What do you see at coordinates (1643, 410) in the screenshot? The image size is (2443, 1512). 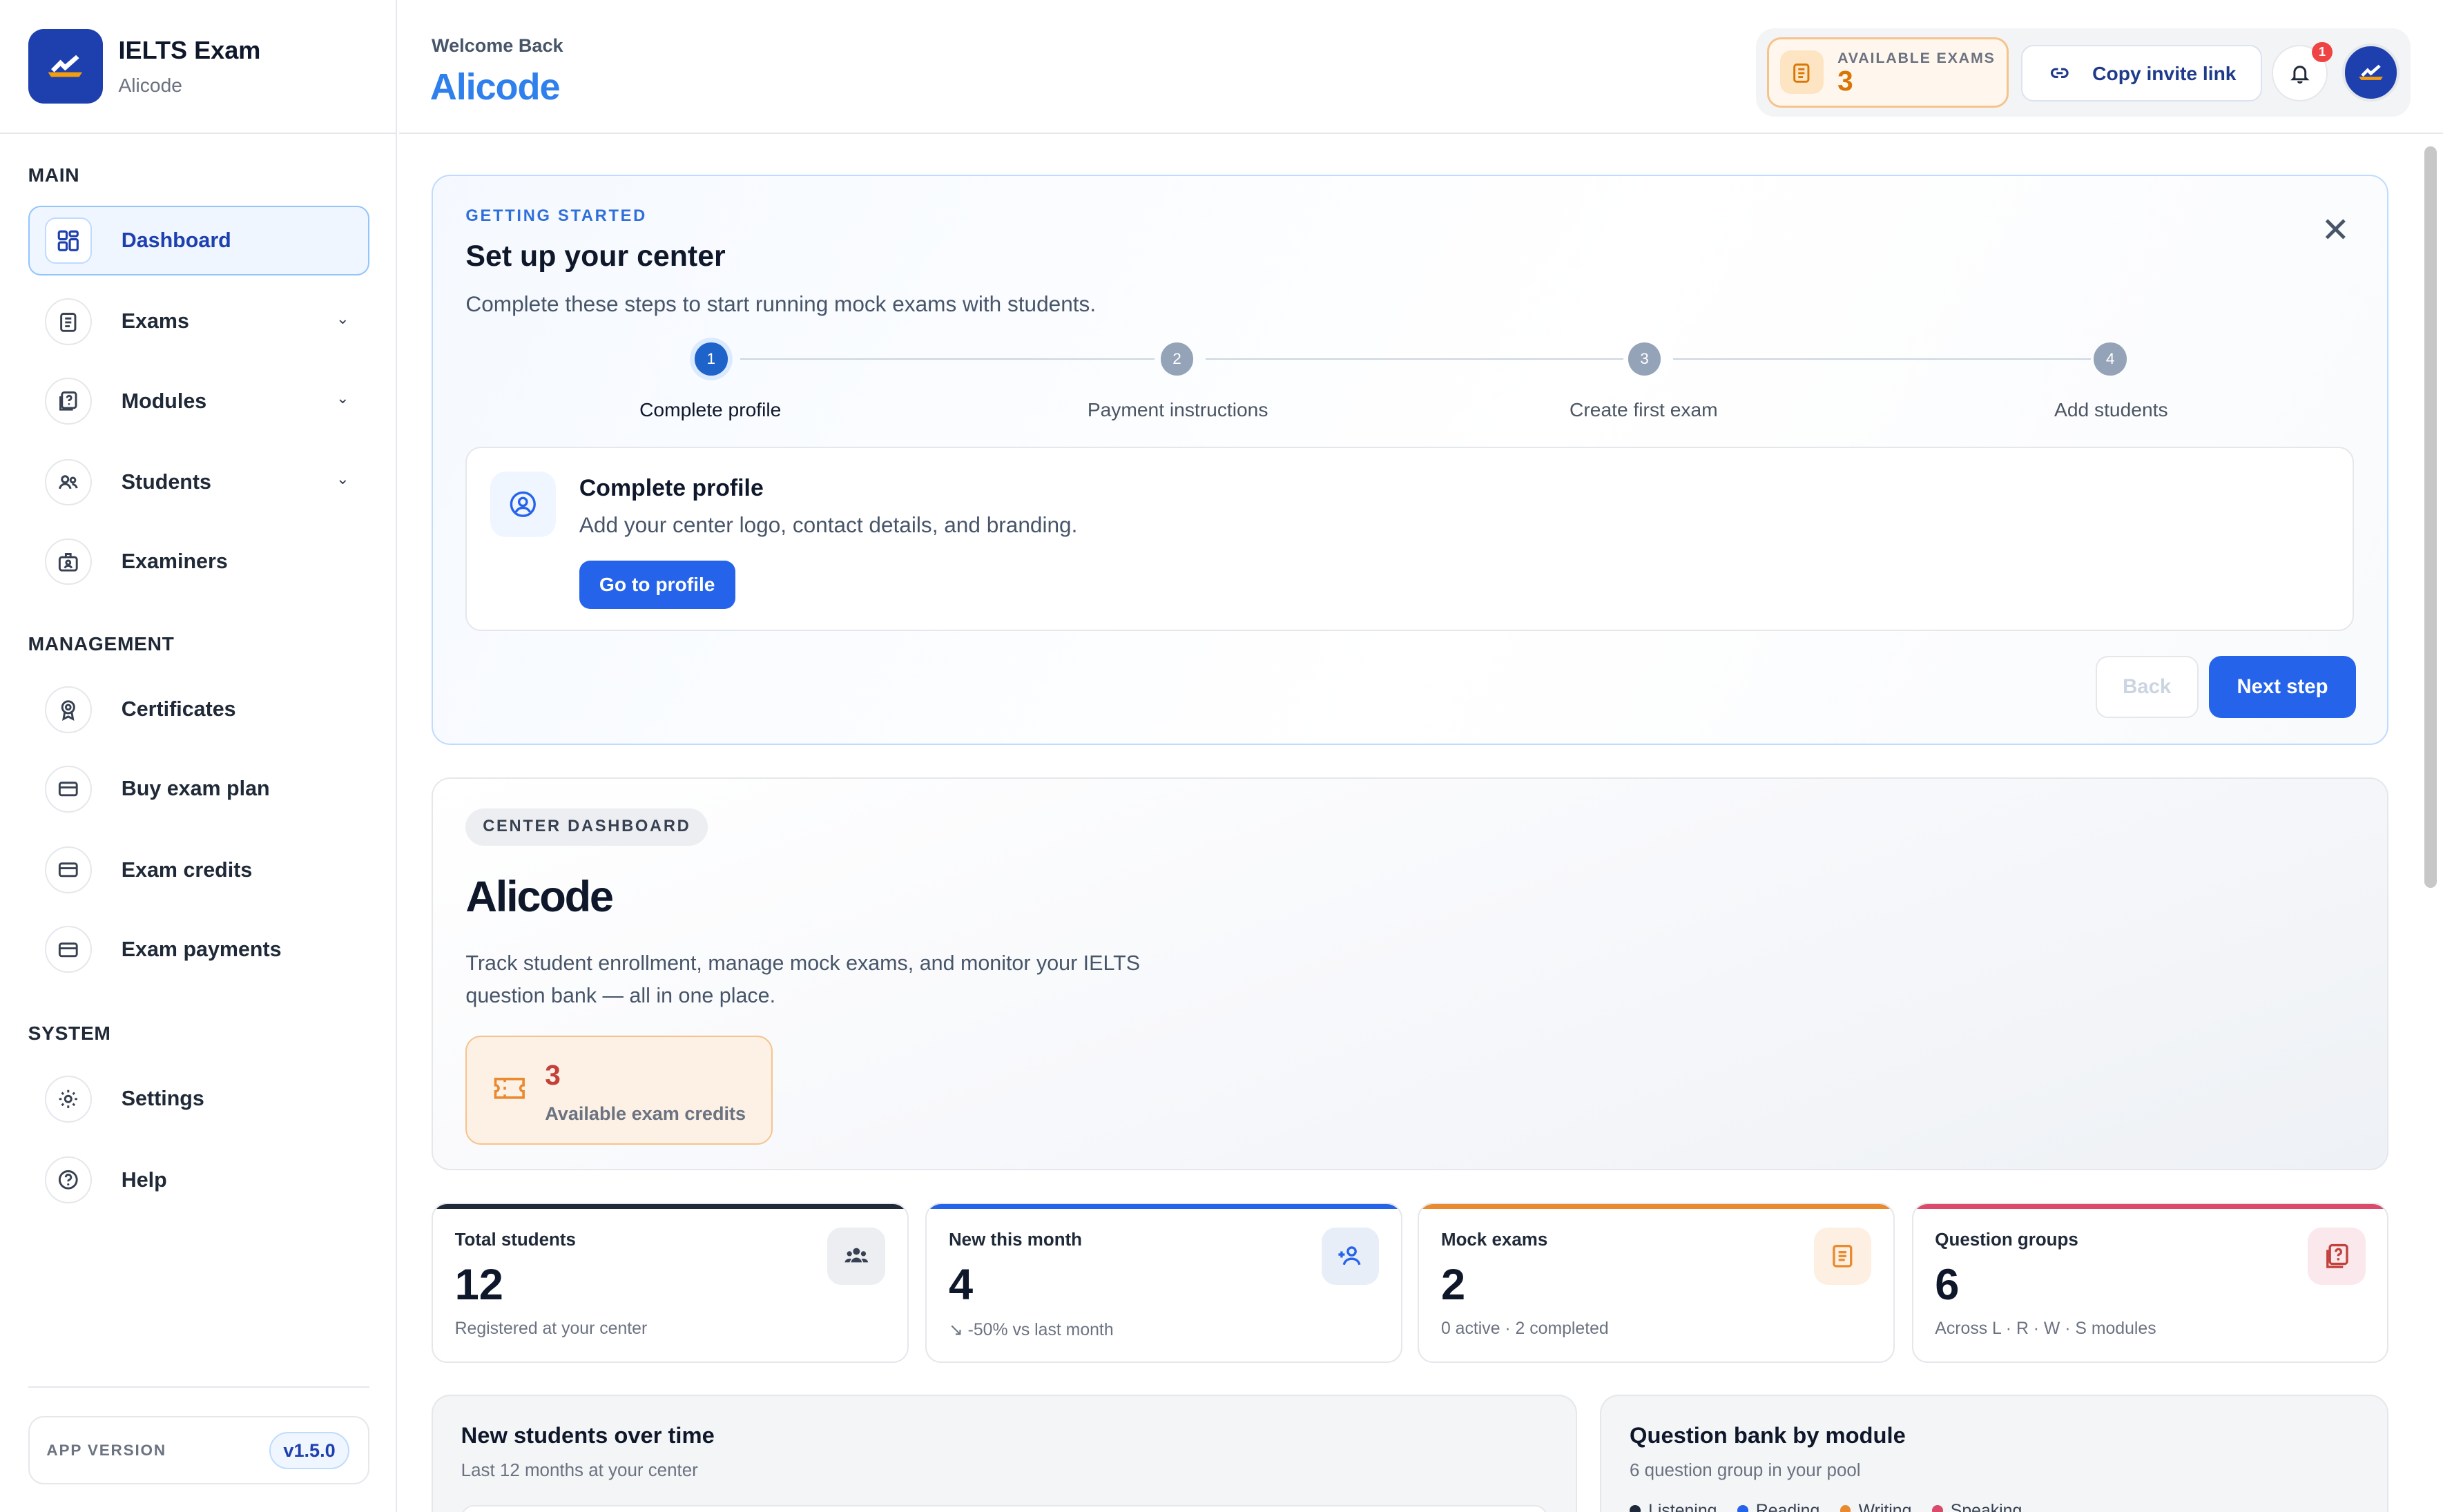 I see `step-3-label: Create first exam` at bounding box center [1643, 410].